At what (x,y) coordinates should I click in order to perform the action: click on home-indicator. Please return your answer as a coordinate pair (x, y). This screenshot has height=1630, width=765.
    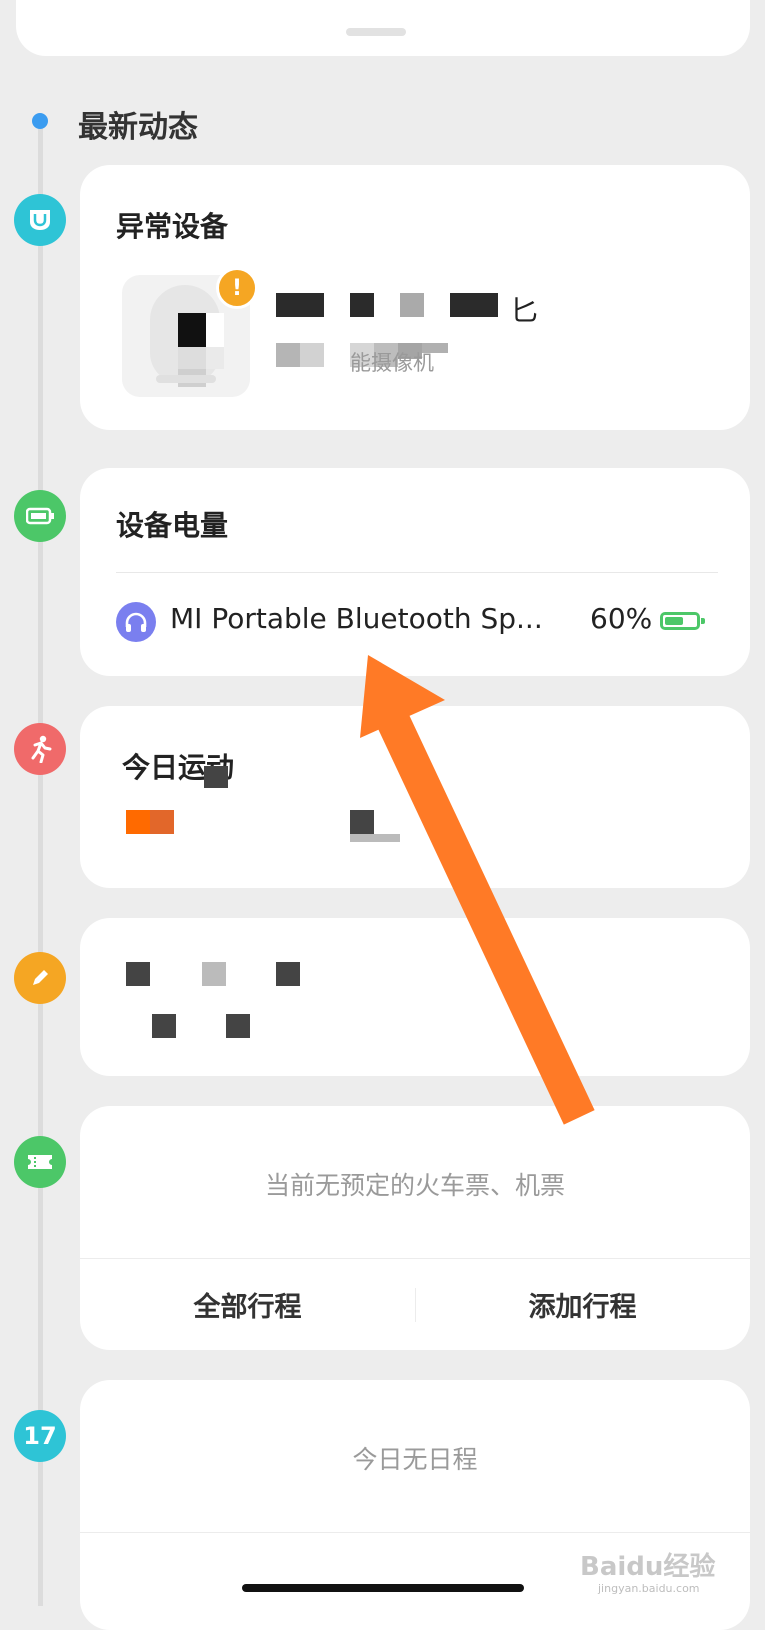
    Looking at the image, I should click on (383, 1588).